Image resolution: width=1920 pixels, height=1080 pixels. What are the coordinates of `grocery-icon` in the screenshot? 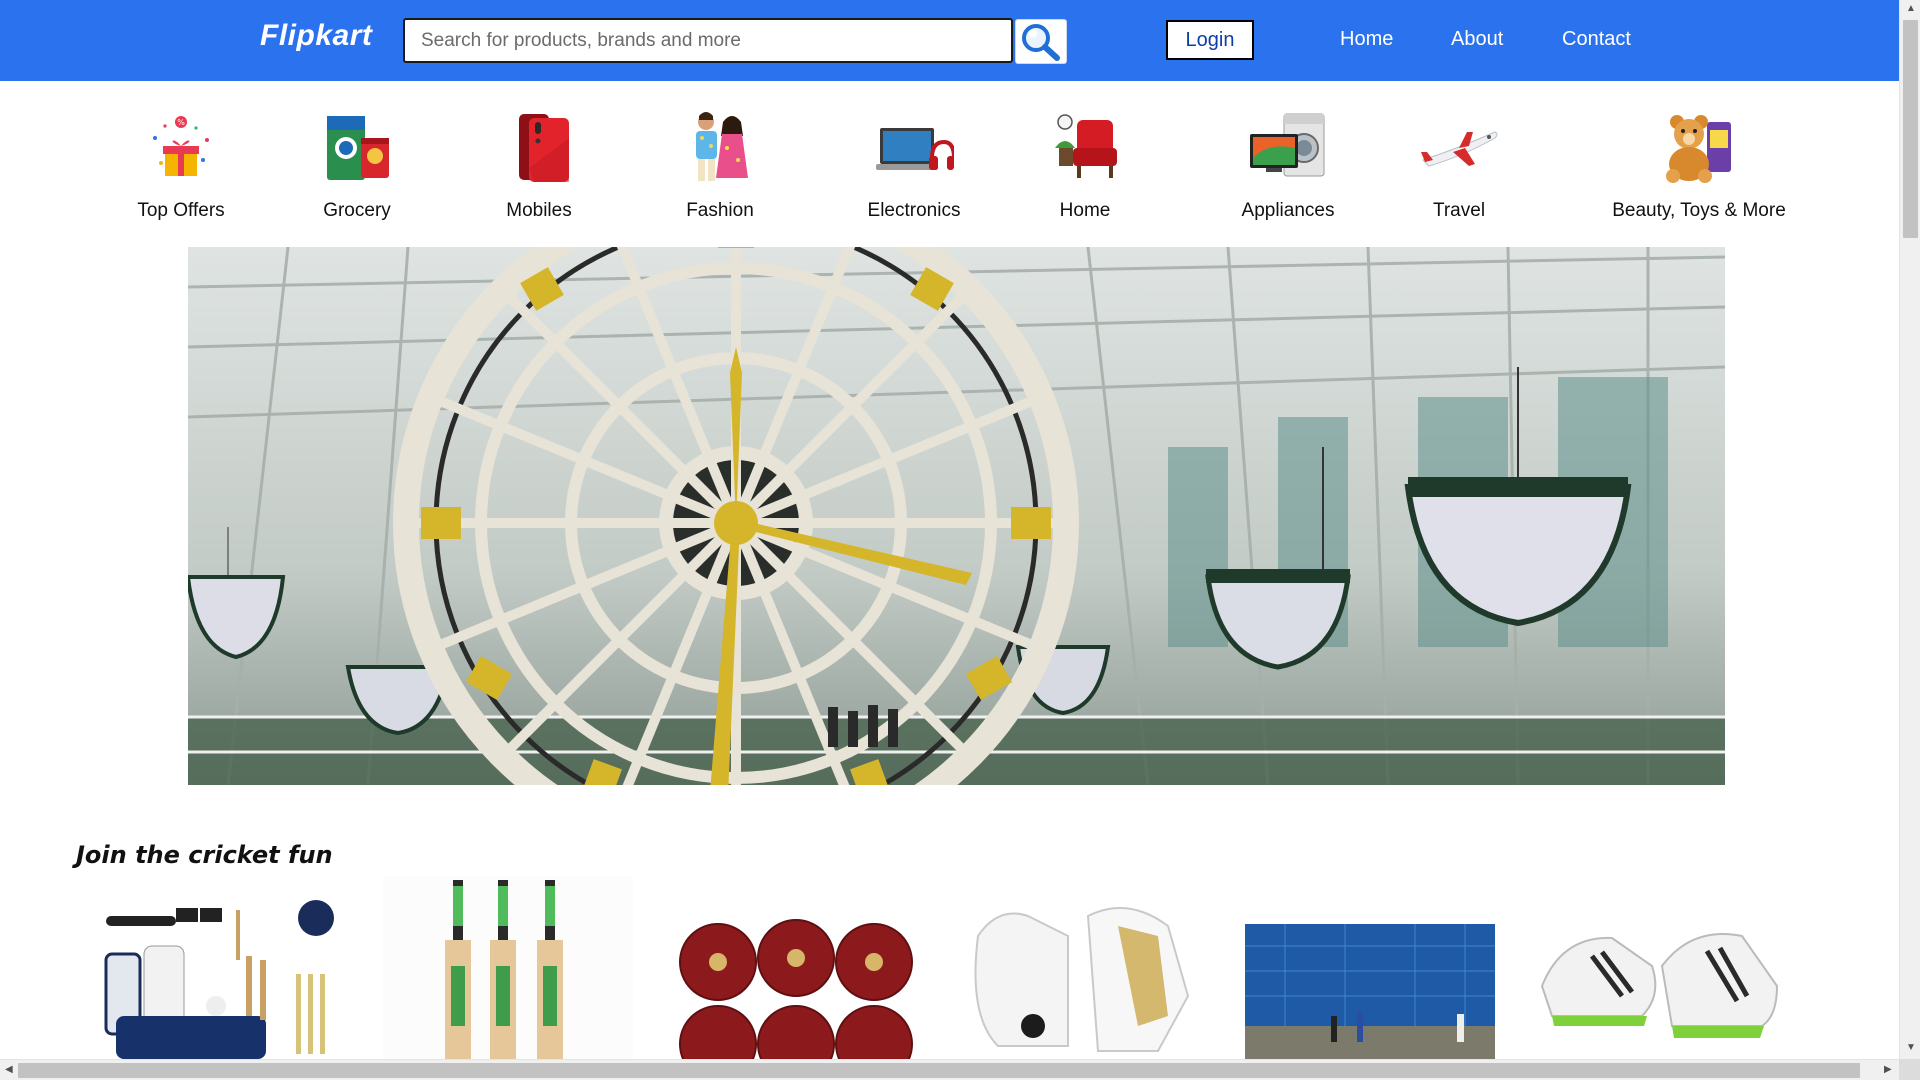 It's located at (357, 148).